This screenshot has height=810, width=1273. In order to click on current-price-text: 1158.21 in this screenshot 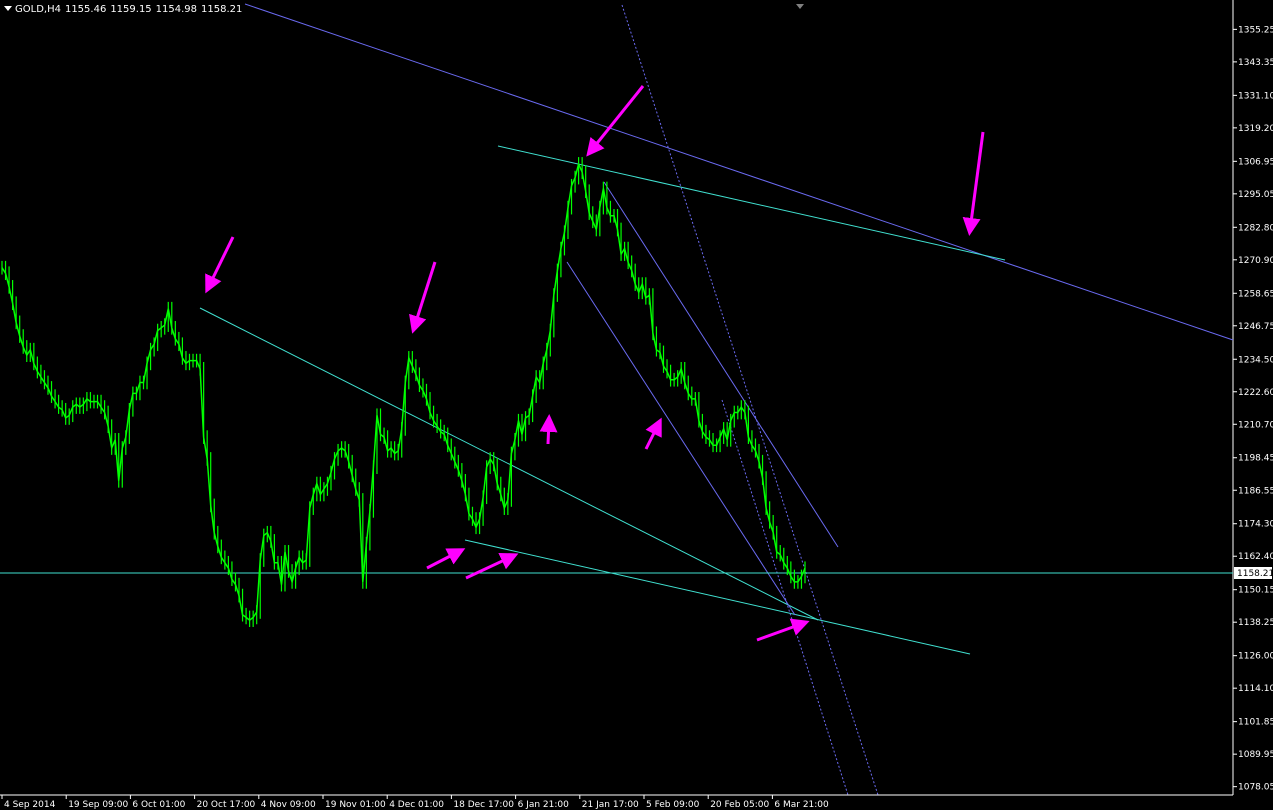, I will do `click(1255, 574)`.